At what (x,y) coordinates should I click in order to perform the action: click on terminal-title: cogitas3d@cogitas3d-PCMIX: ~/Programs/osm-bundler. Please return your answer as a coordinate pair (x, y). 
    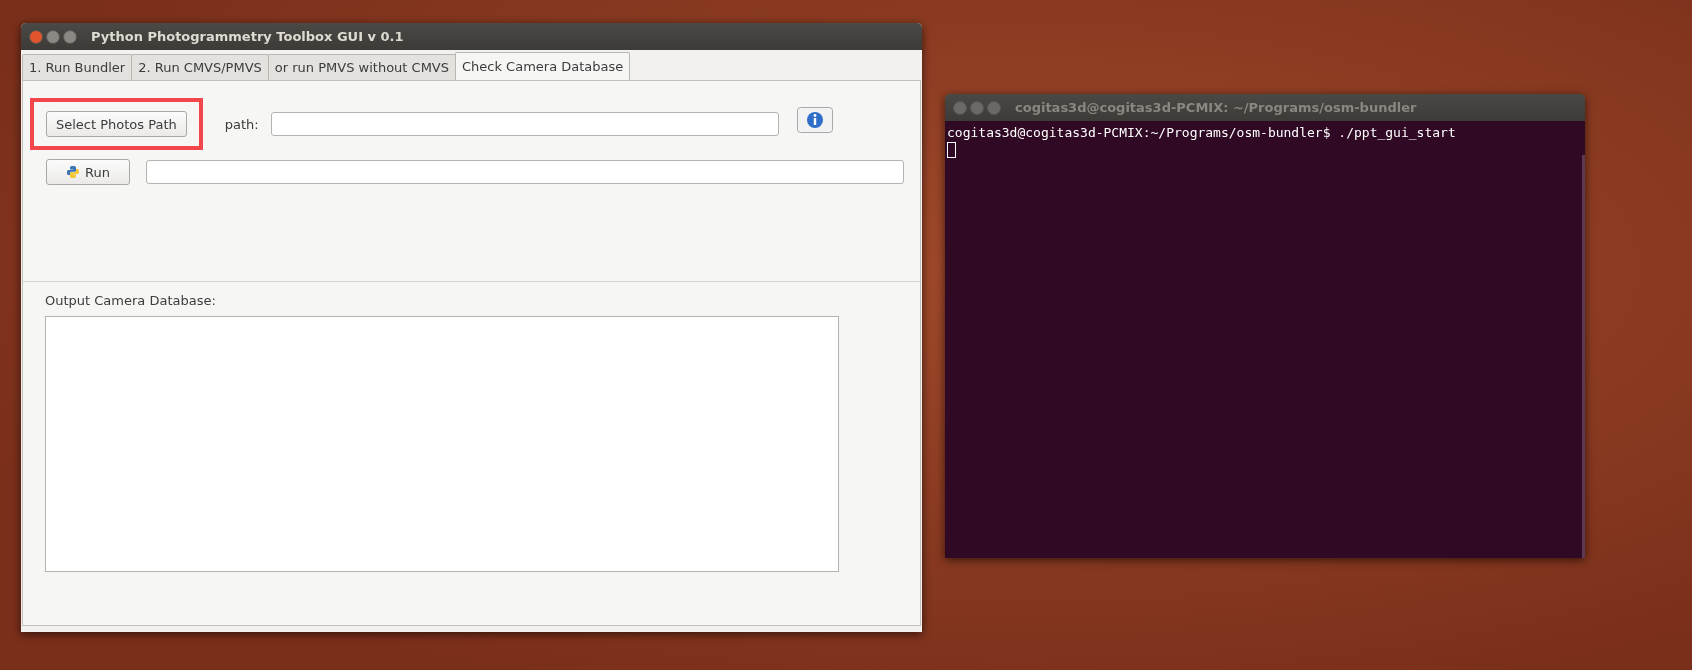
    Looking at the image, I should click on (1216, 107).